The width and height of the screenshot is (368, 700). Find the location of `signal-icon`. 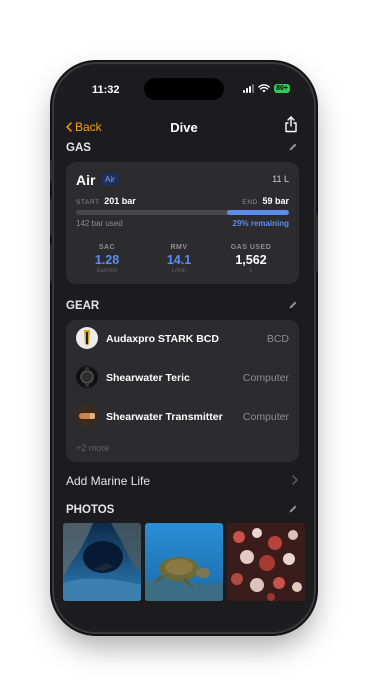

signal-icon is located at coordinates (249, 88).